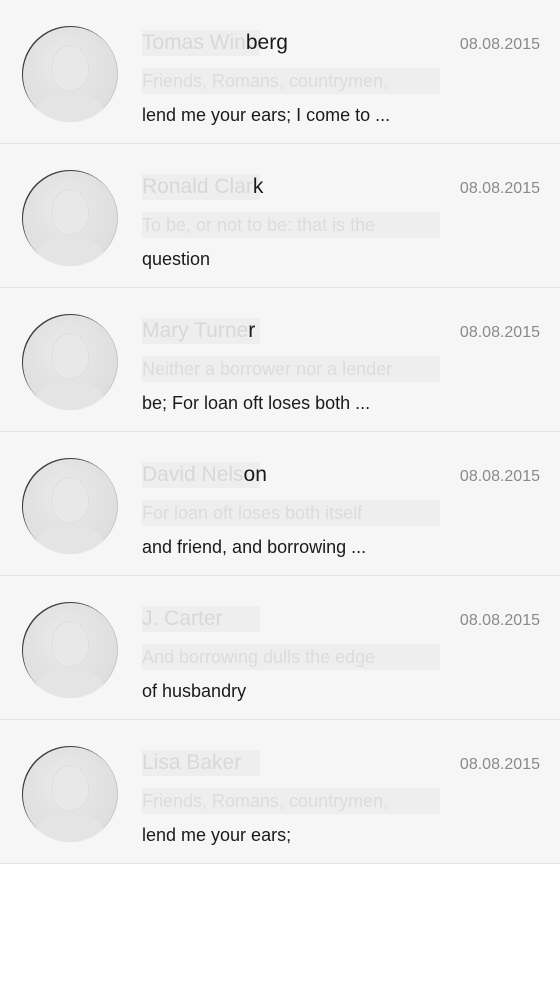  I want to click on contact-name-visible: berg, so click(266, 42).